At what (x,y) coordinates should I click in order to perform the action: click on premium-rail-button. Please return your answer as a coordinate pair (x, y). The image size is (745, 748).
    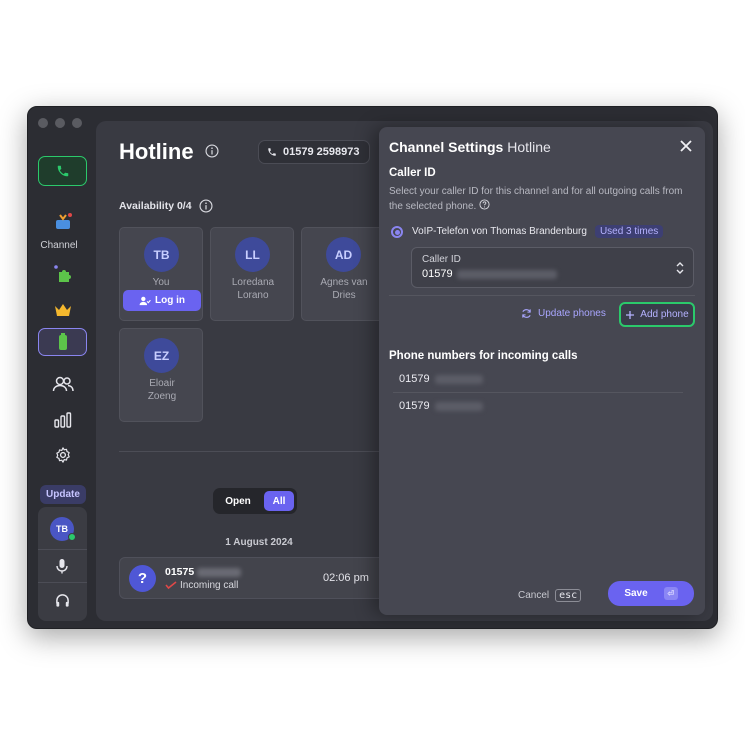
    Looking at the image, I should click on (62, 310).